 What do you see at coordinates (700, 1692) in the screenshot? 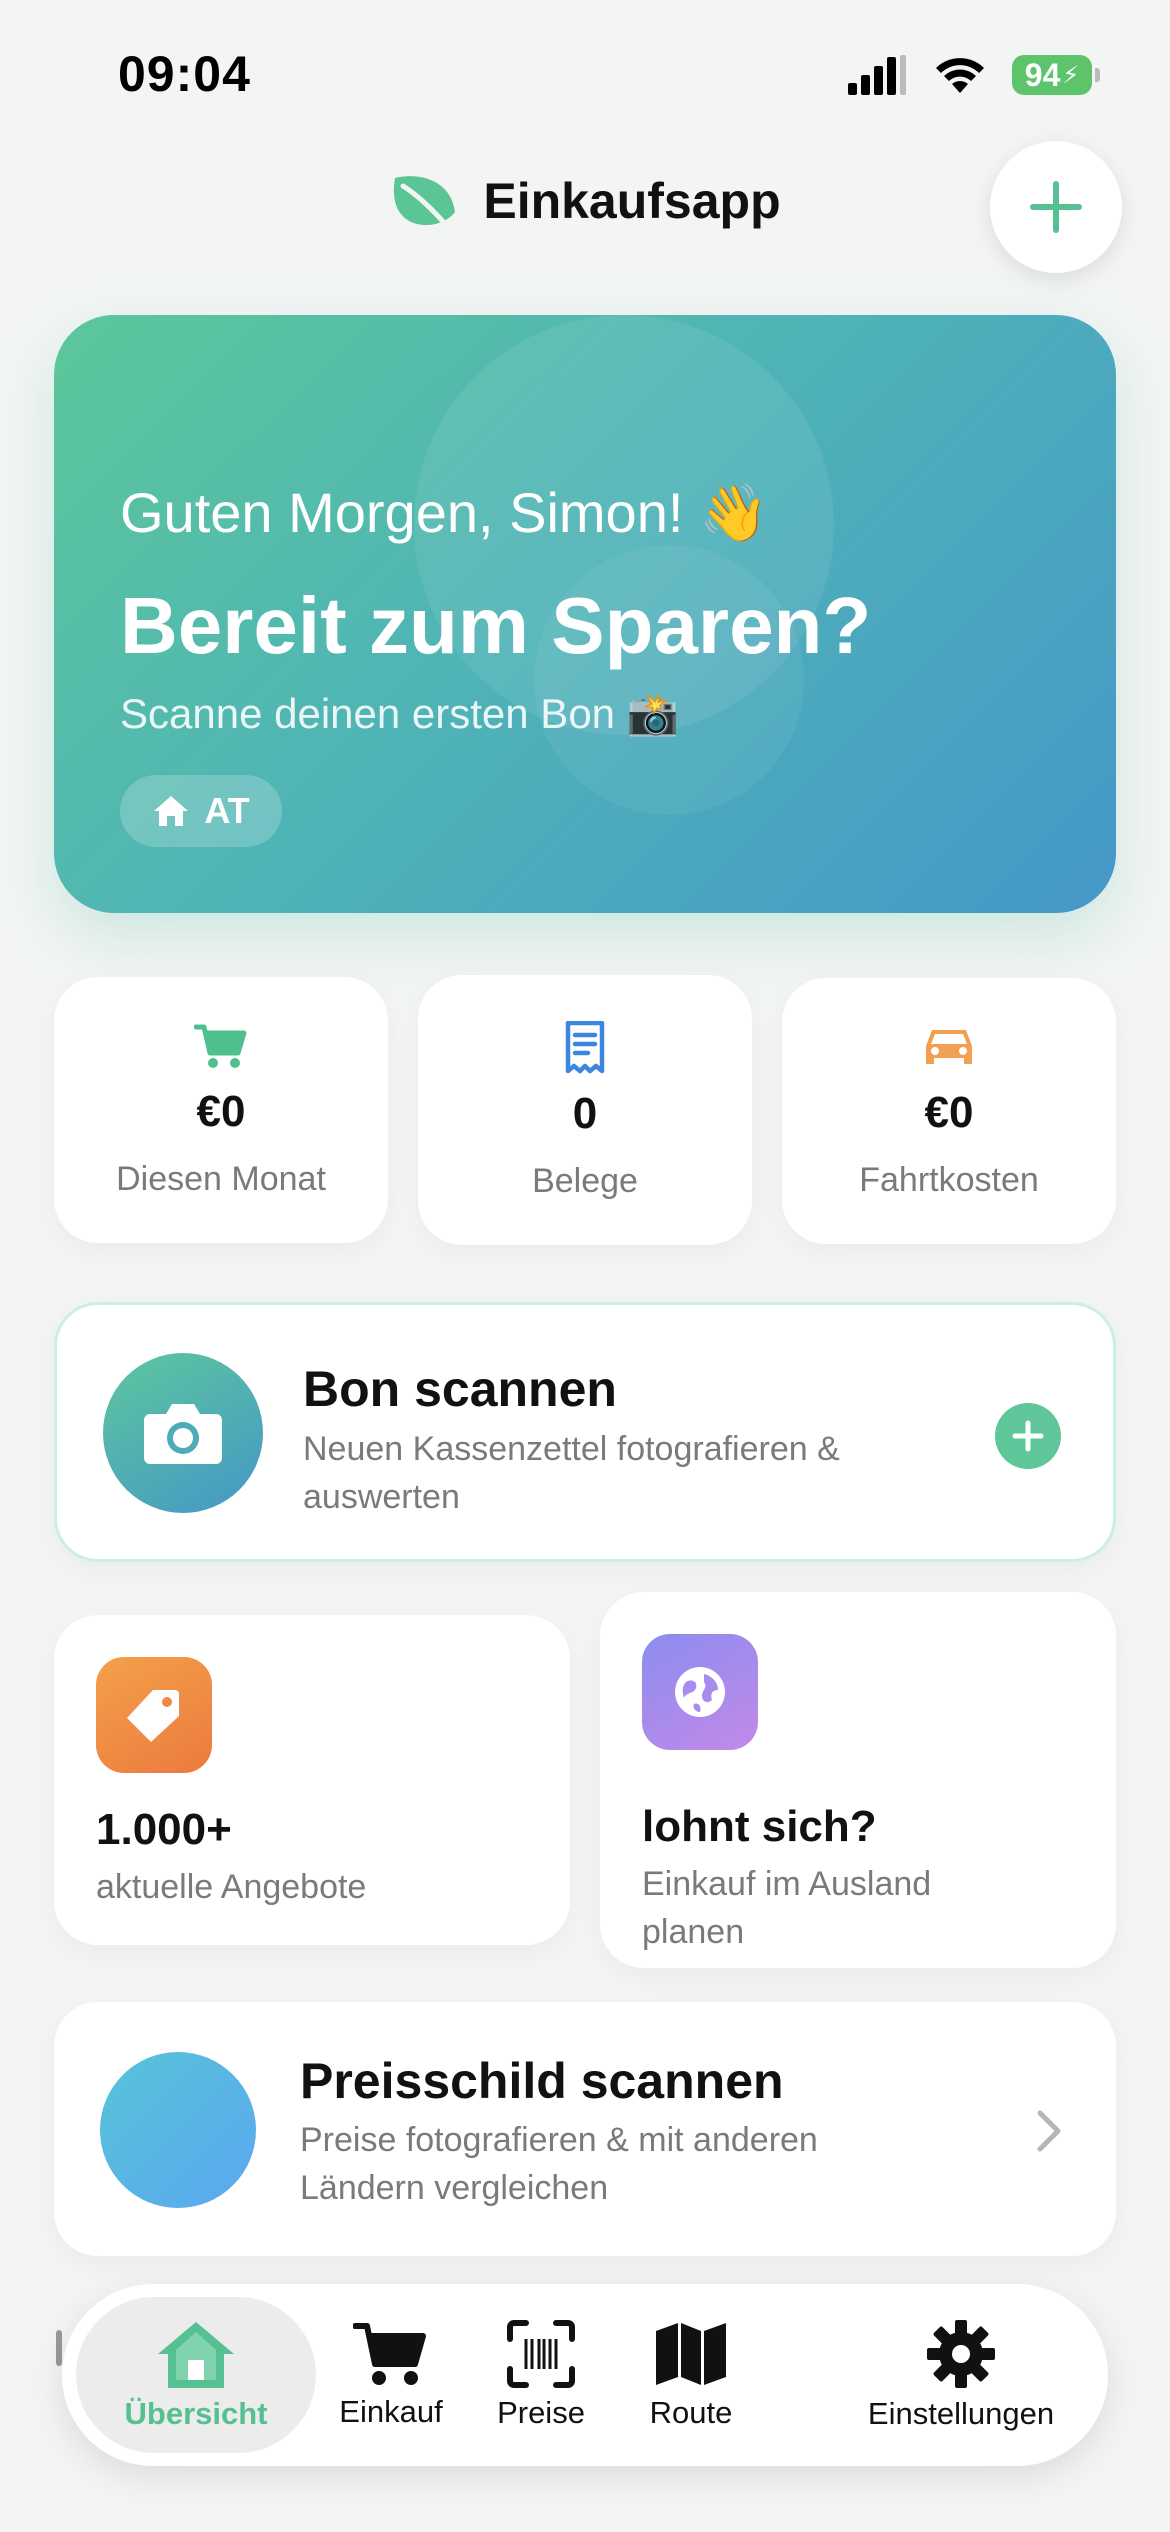
I see `globe-icon` at bounding box center [700, 1692].